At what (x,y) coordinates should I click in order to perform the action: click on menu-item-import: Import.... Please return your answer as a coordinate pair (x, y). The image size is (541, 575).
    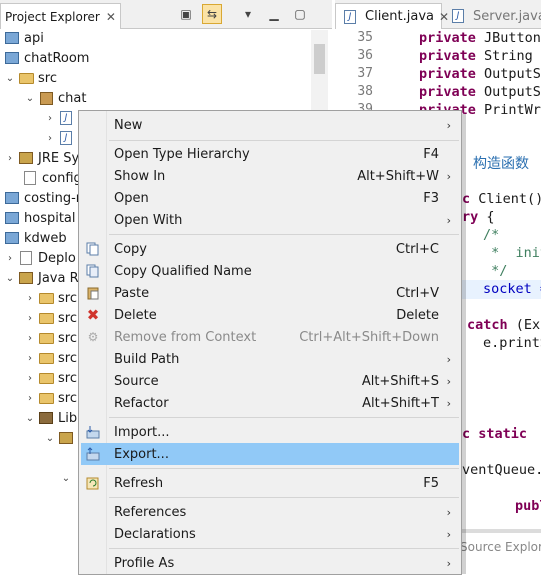
    Looking at the image, I should click on (270, 432).